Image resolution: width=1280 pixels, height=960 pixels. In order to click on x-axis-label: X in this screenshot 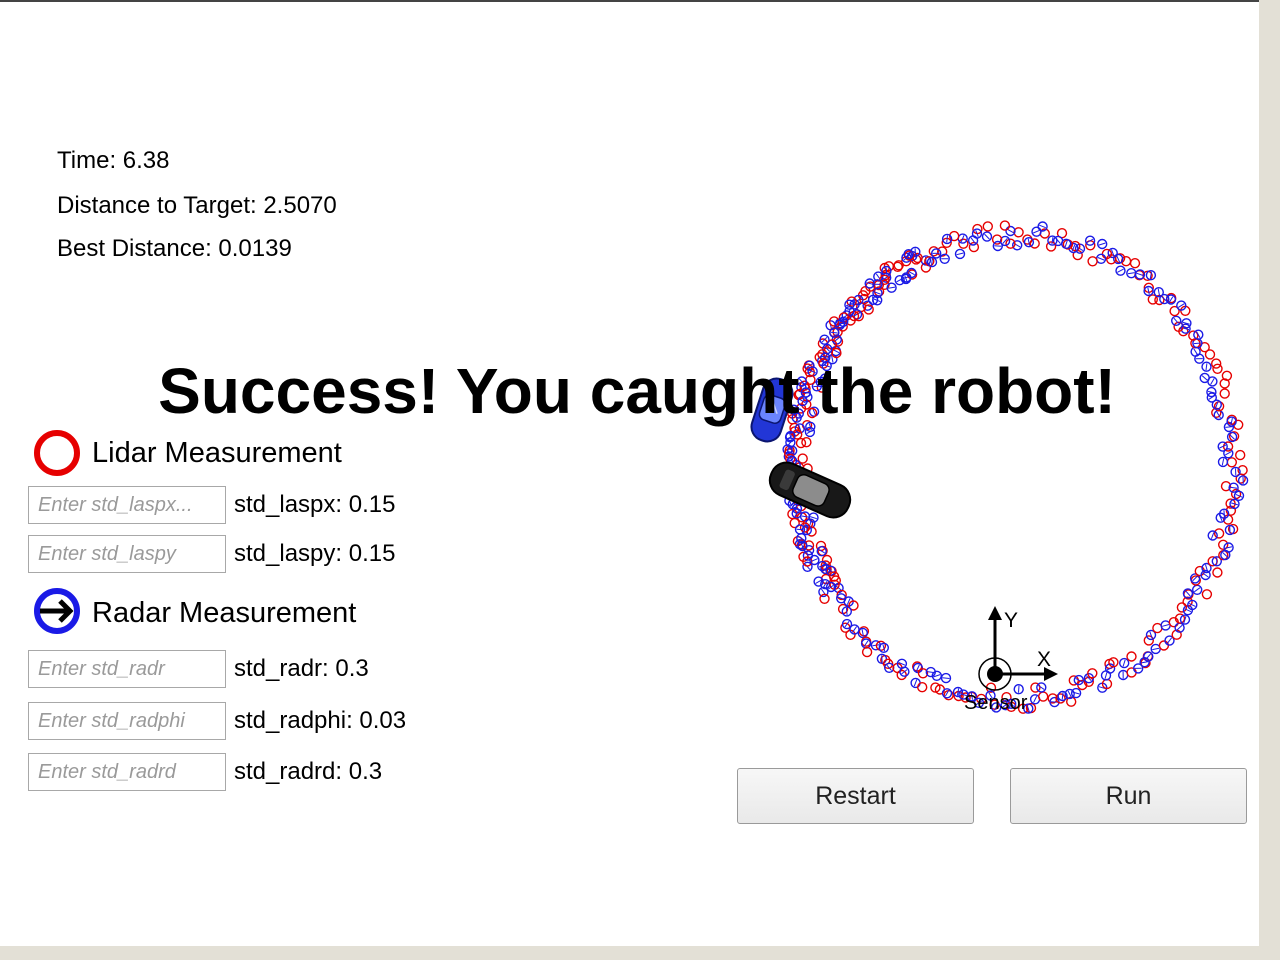, I will do `click(1044, 659)`.